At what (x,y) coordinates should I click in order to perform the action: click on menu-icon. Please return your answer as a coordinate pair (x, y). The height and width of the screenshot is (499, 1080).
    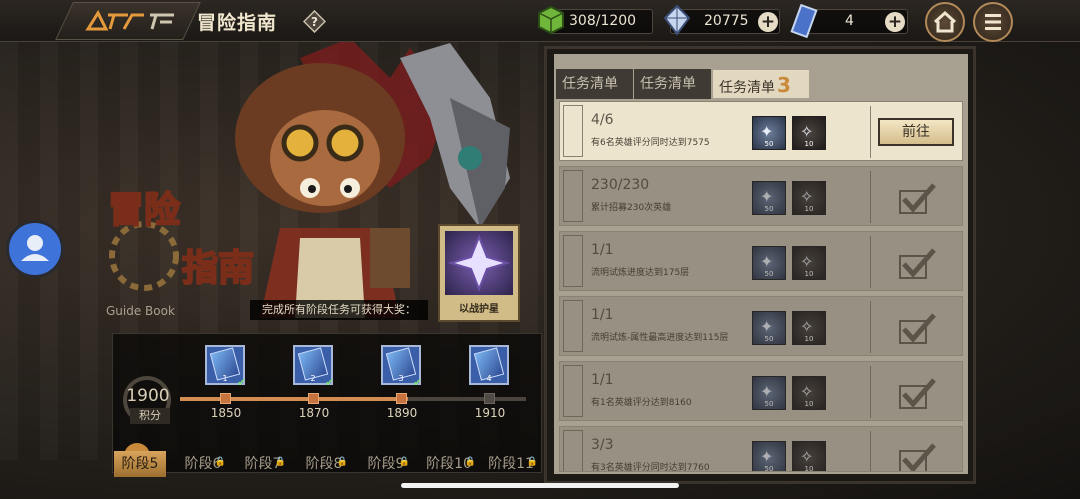
    Looking at the image, I should click on (993, 22).